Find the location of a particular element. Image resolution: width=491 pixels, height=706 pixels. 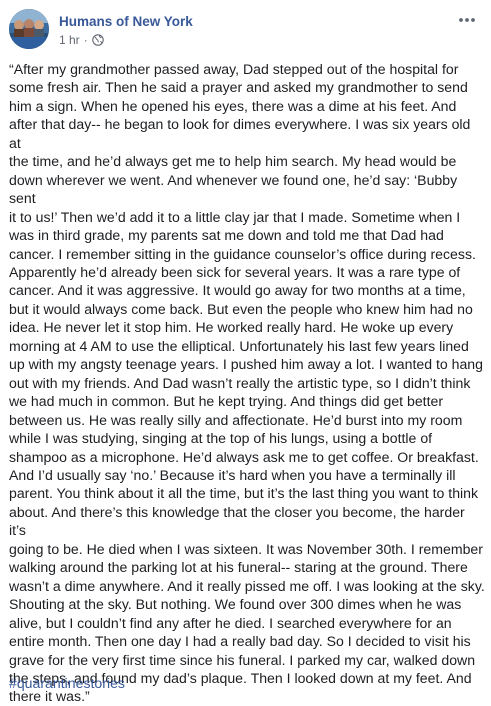

post-header: Humans of New York 1 hr · is located at coordinates (245, 32).